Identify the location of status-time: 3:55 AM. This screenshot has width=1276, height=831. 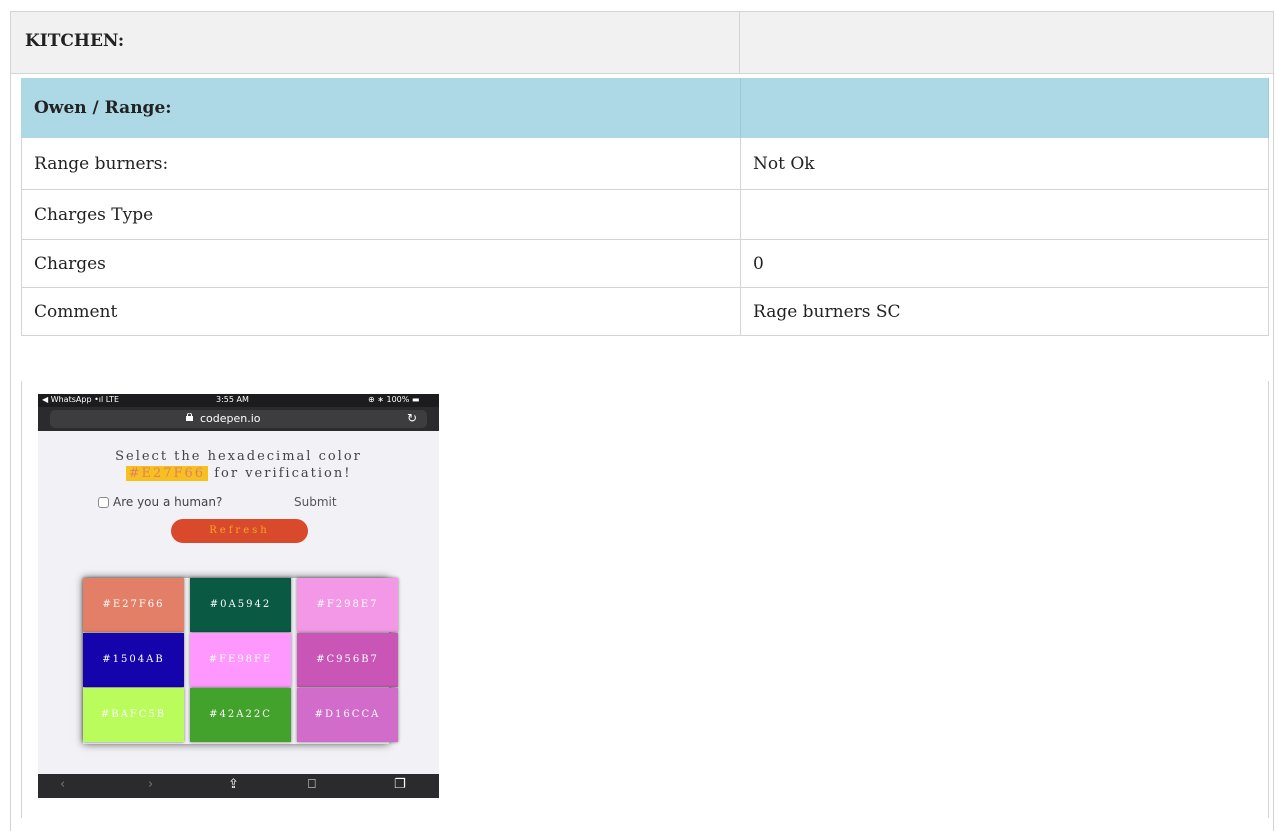
(232, 399).